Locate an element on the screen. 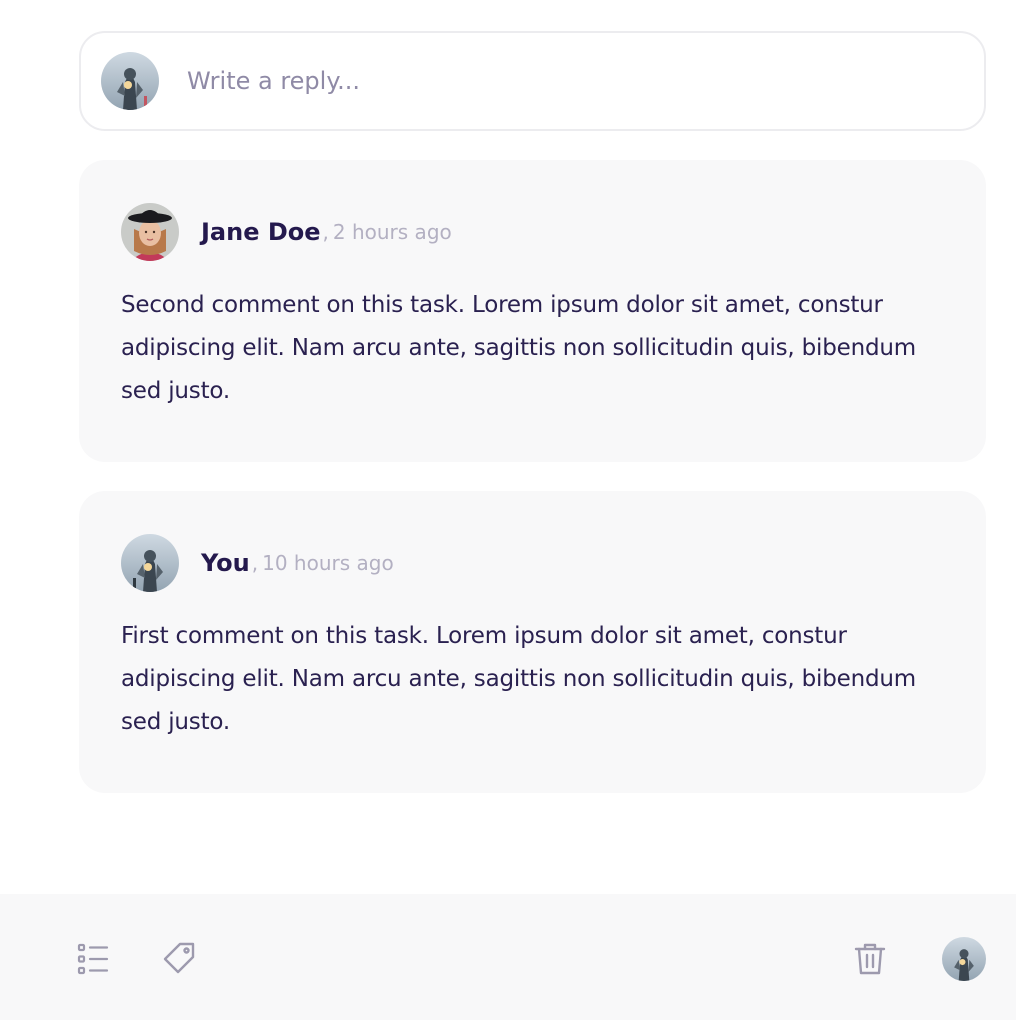 This screenshot has width=1016, height=1020. user-avatar is located at coordinates (964, 959).